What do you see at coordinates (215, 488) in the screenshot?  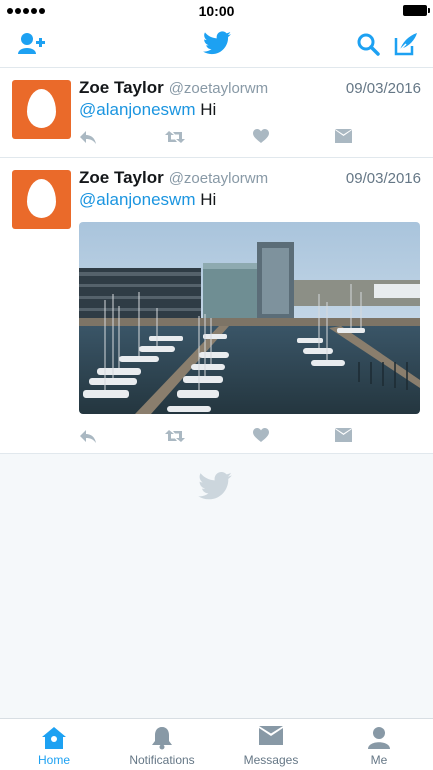 I see `timeline-end-bird-icon` at bounding box center [215, 488].